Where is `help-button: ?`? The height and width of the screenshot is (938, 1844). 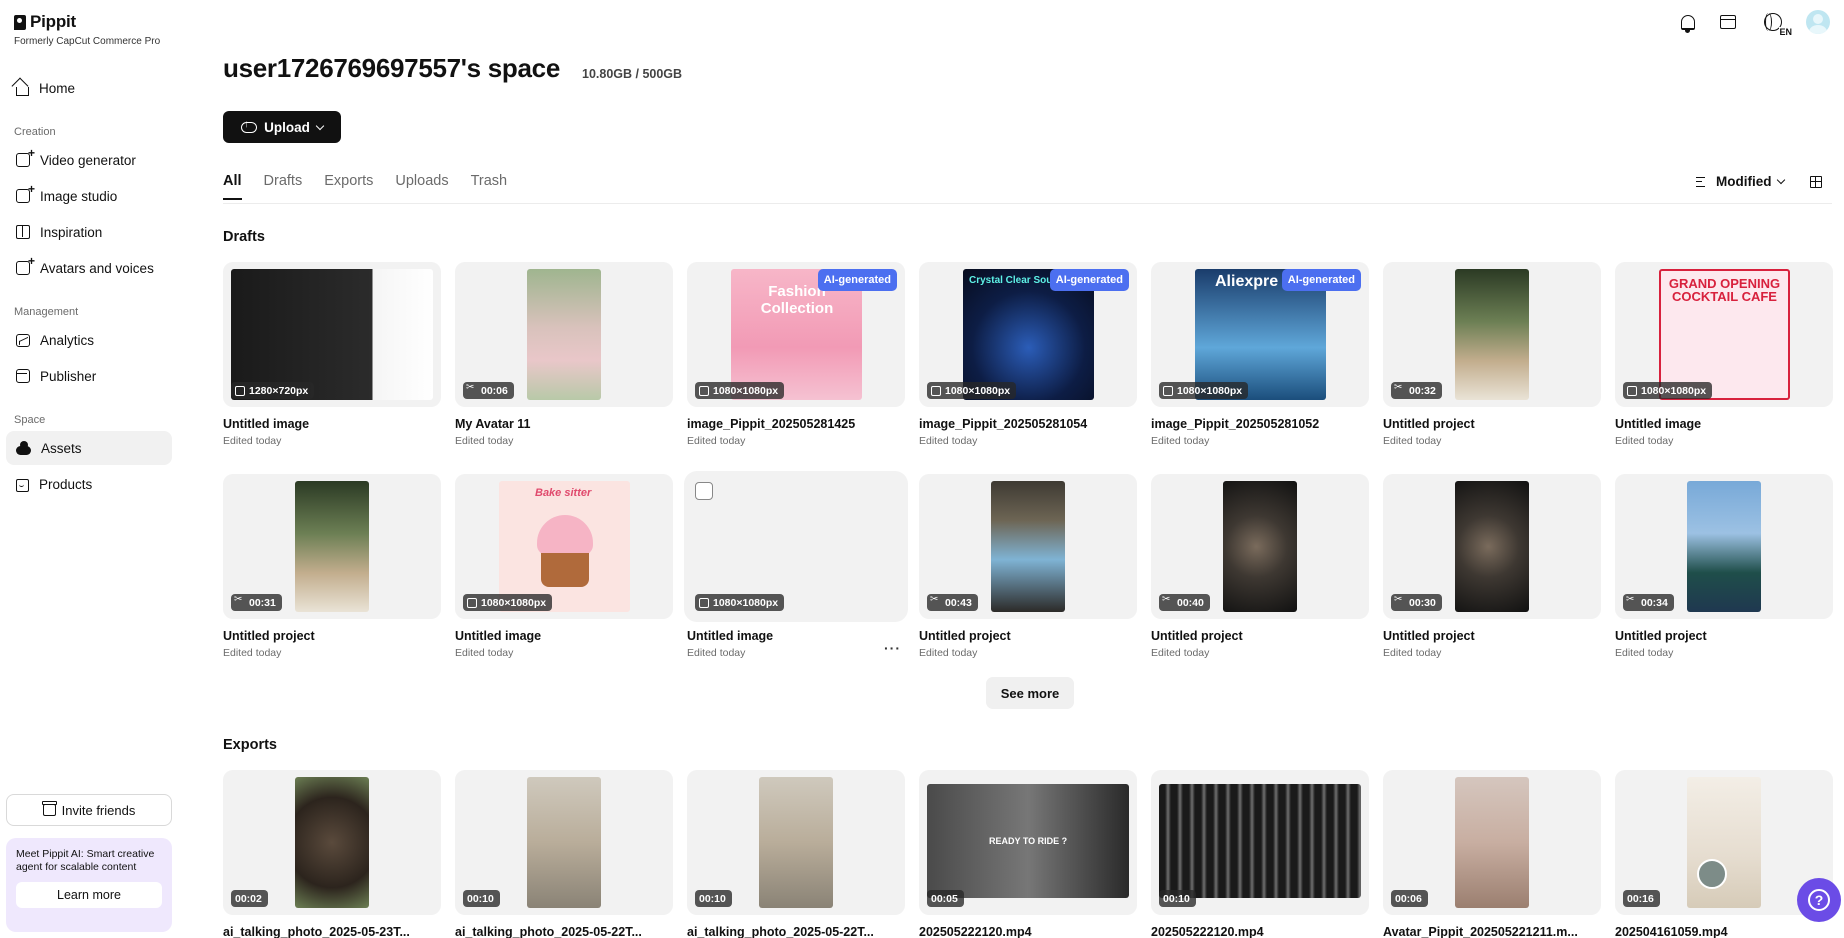 help-button: ? is located at coordinates (1819, 900).